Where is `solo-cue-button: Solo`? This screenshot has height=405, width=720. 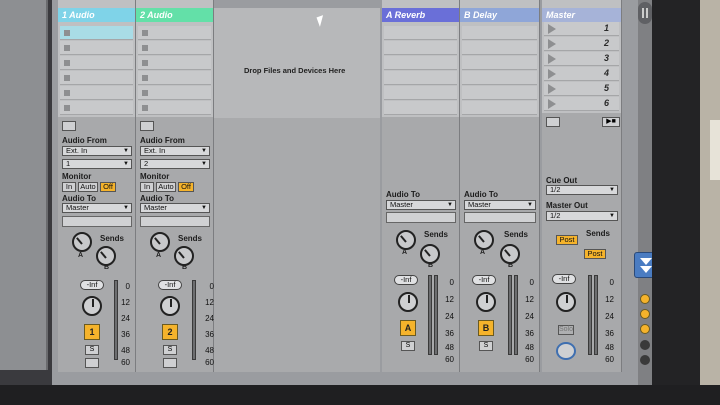
solo-cue-button: Solo is located at coordinates (566, 330).